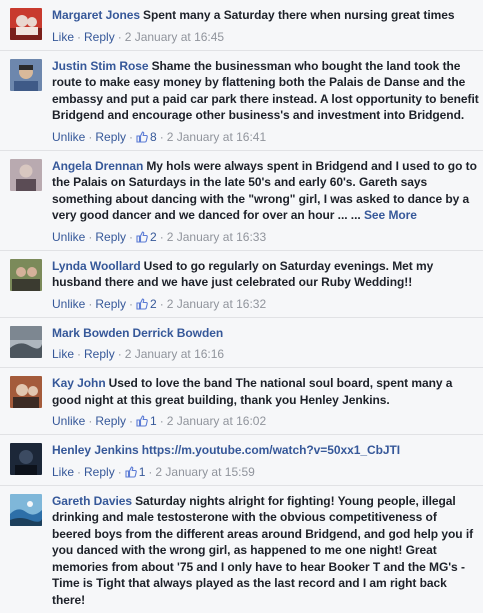  Describe the element at coordinates (174, 354) in the screenshot. I see `comment-timestamp: 2 January at 16:16` at that location.